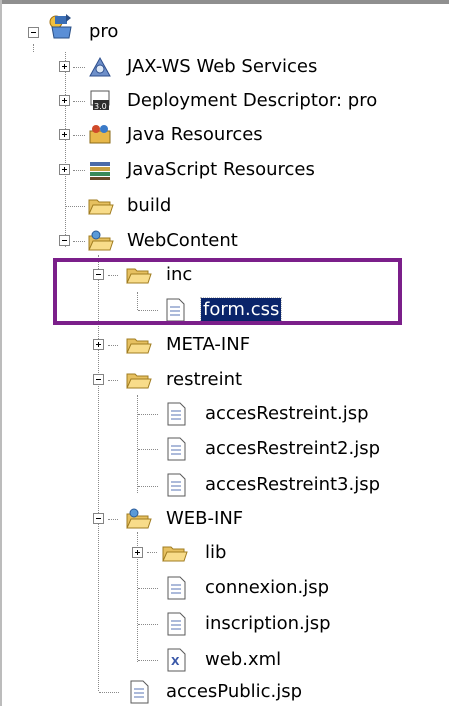 Image resolution: width=449 pixels, height=709 pixels. Describe the element at coordinates (205, 518) in the screenshot. I see `tree-item-label: WEB-INF` at that location.